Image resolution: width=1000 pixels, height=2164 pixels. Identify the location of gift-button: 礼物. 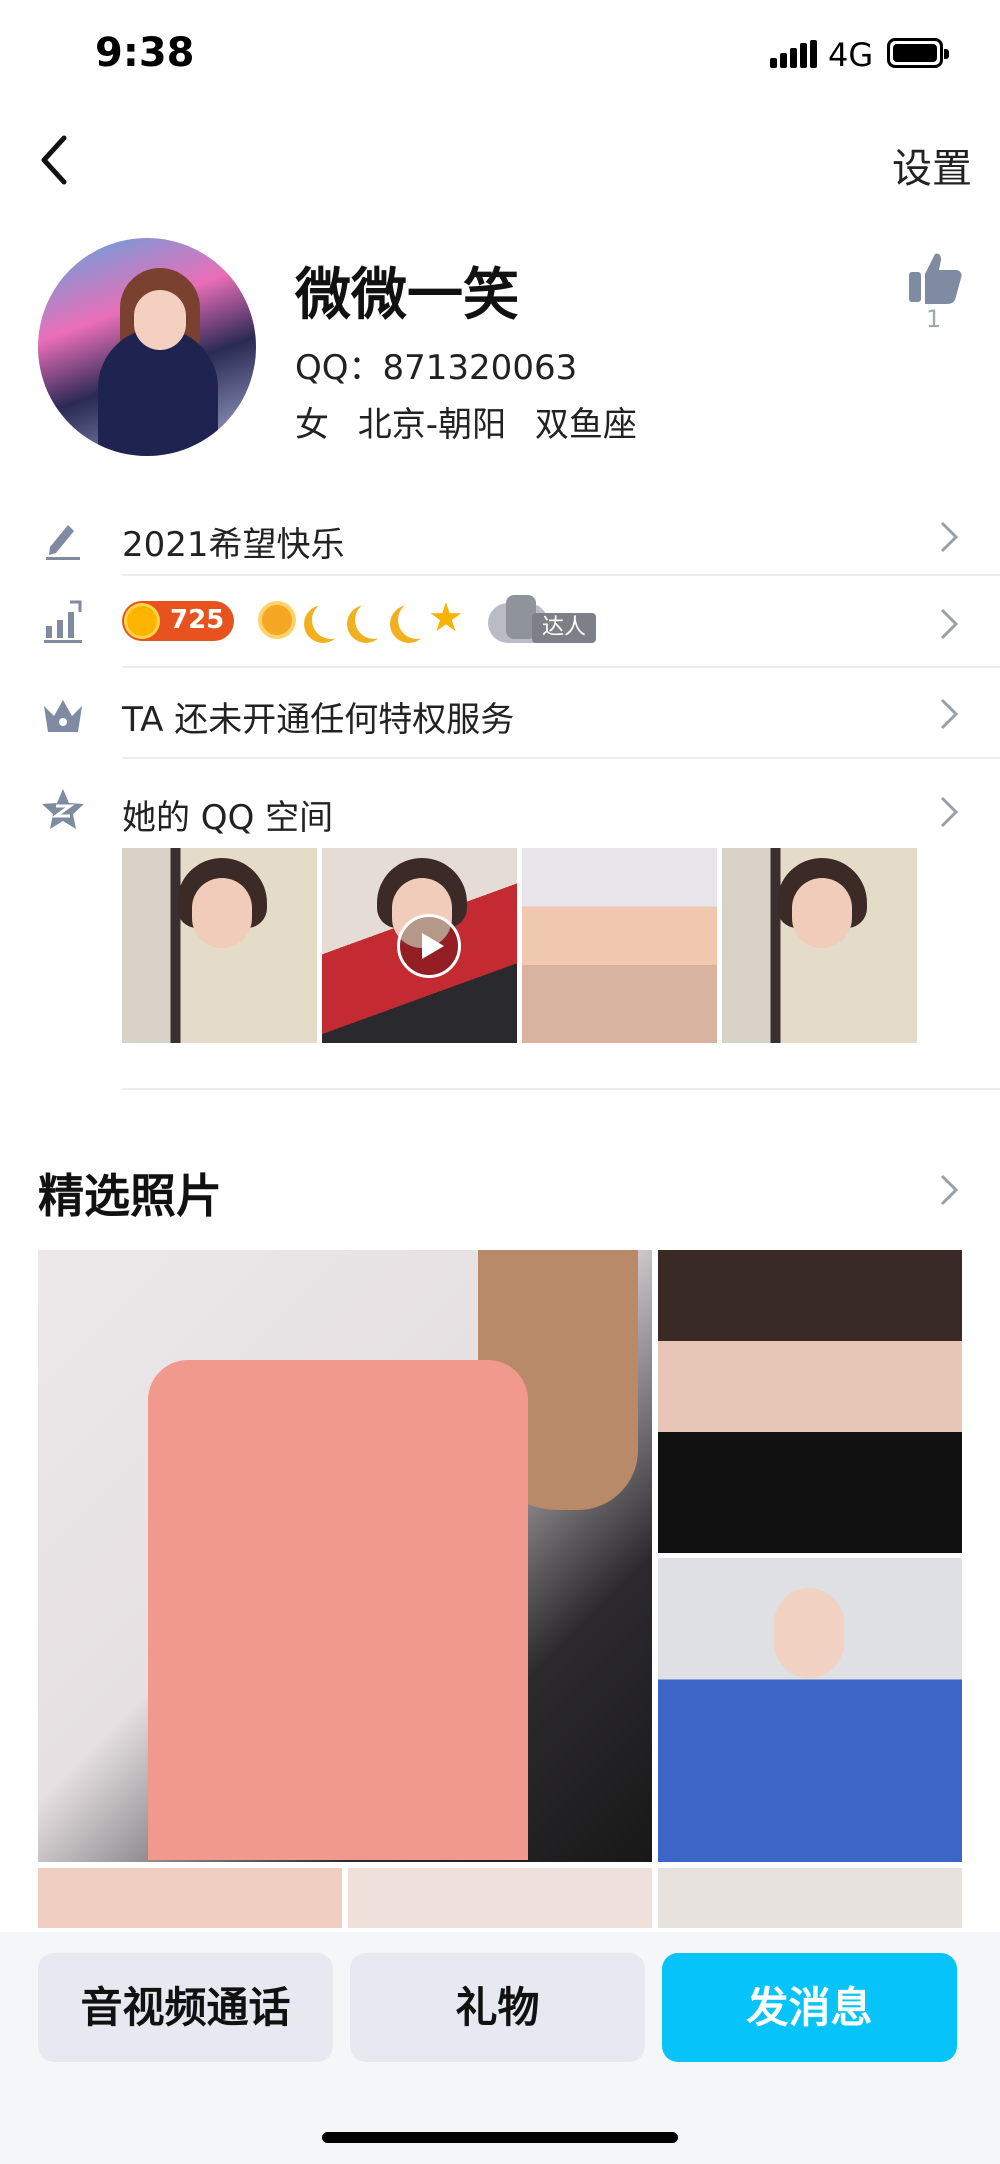
(497, 2007).